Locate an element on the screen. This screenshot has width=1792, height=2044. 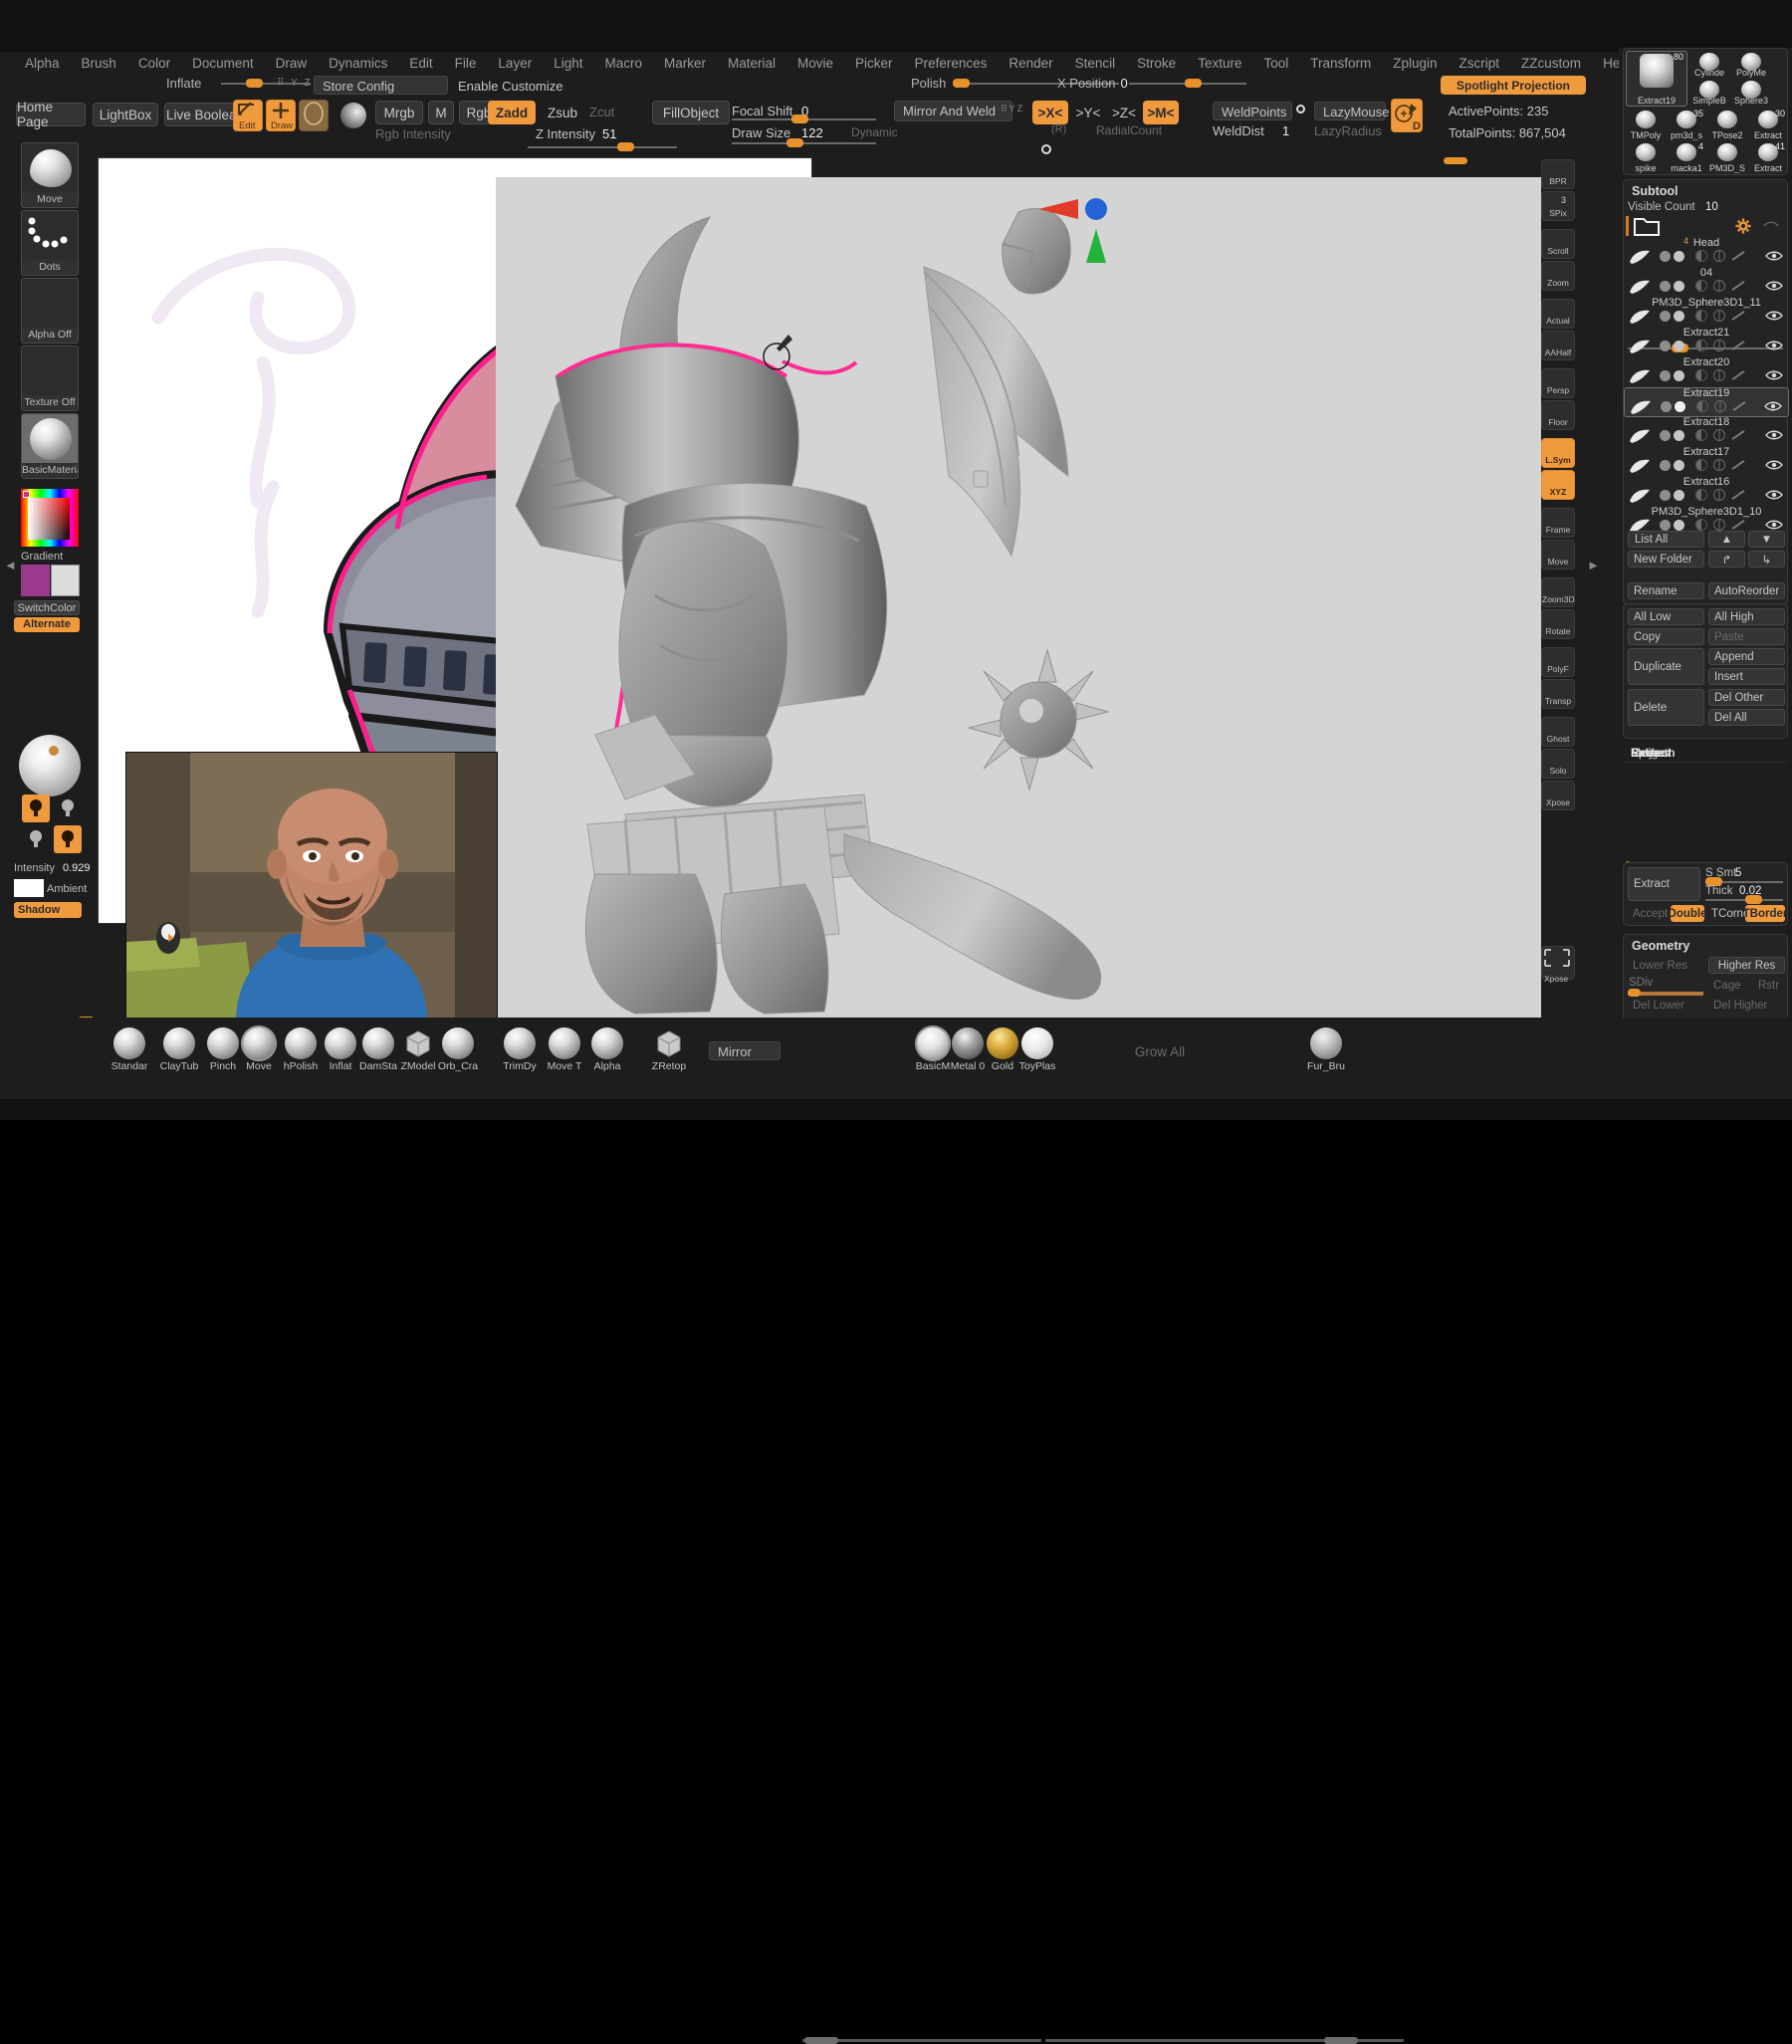
menu-item-stroke: Stroke is located at coordinates (1156, 63).